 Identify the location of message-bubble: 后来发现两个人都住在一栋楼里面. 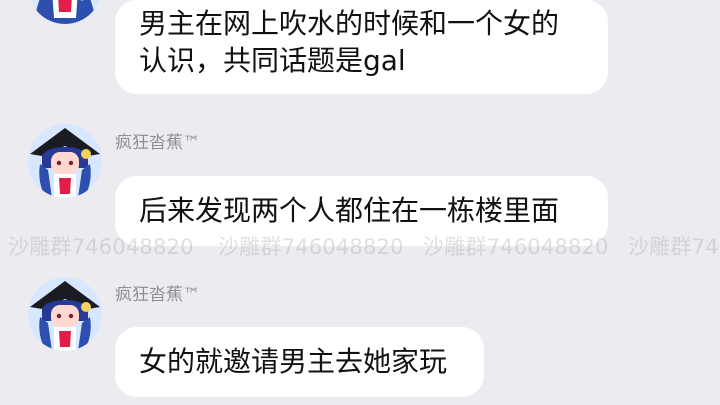
(361, 211).